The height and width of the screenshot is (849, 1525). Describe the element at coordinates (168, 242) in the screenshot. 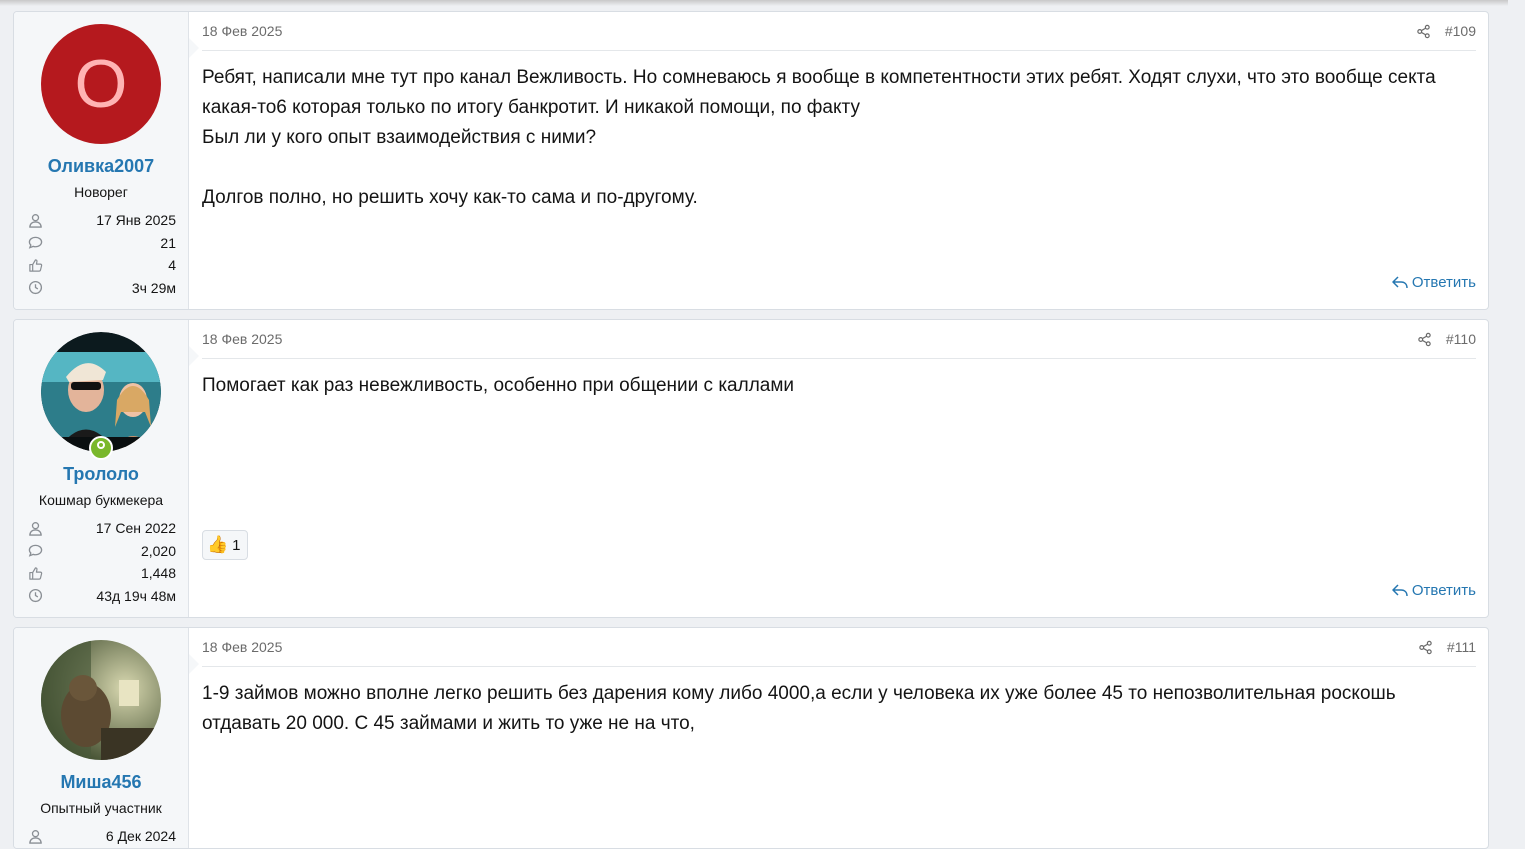

I see `stat-messages-value: 21` at that location.